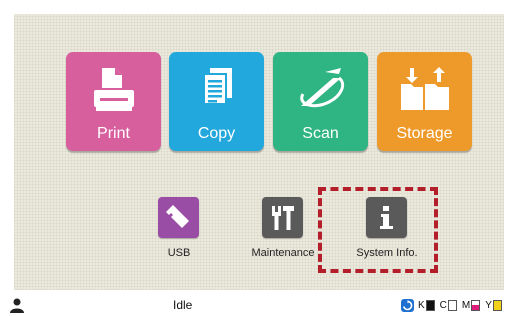 This screenshot has height=316, width=519. Describe the element at coordinates (407, 305) in the screenshot. I see `refresh-icon` at that location.